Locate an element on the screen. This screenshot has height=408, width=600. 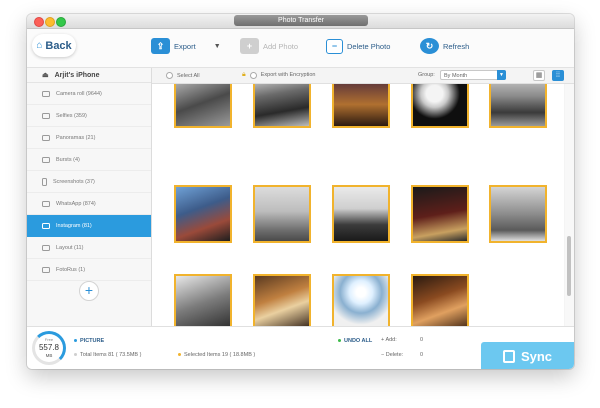
grid-view-button: ▦ is located at coordinates (539, 75).